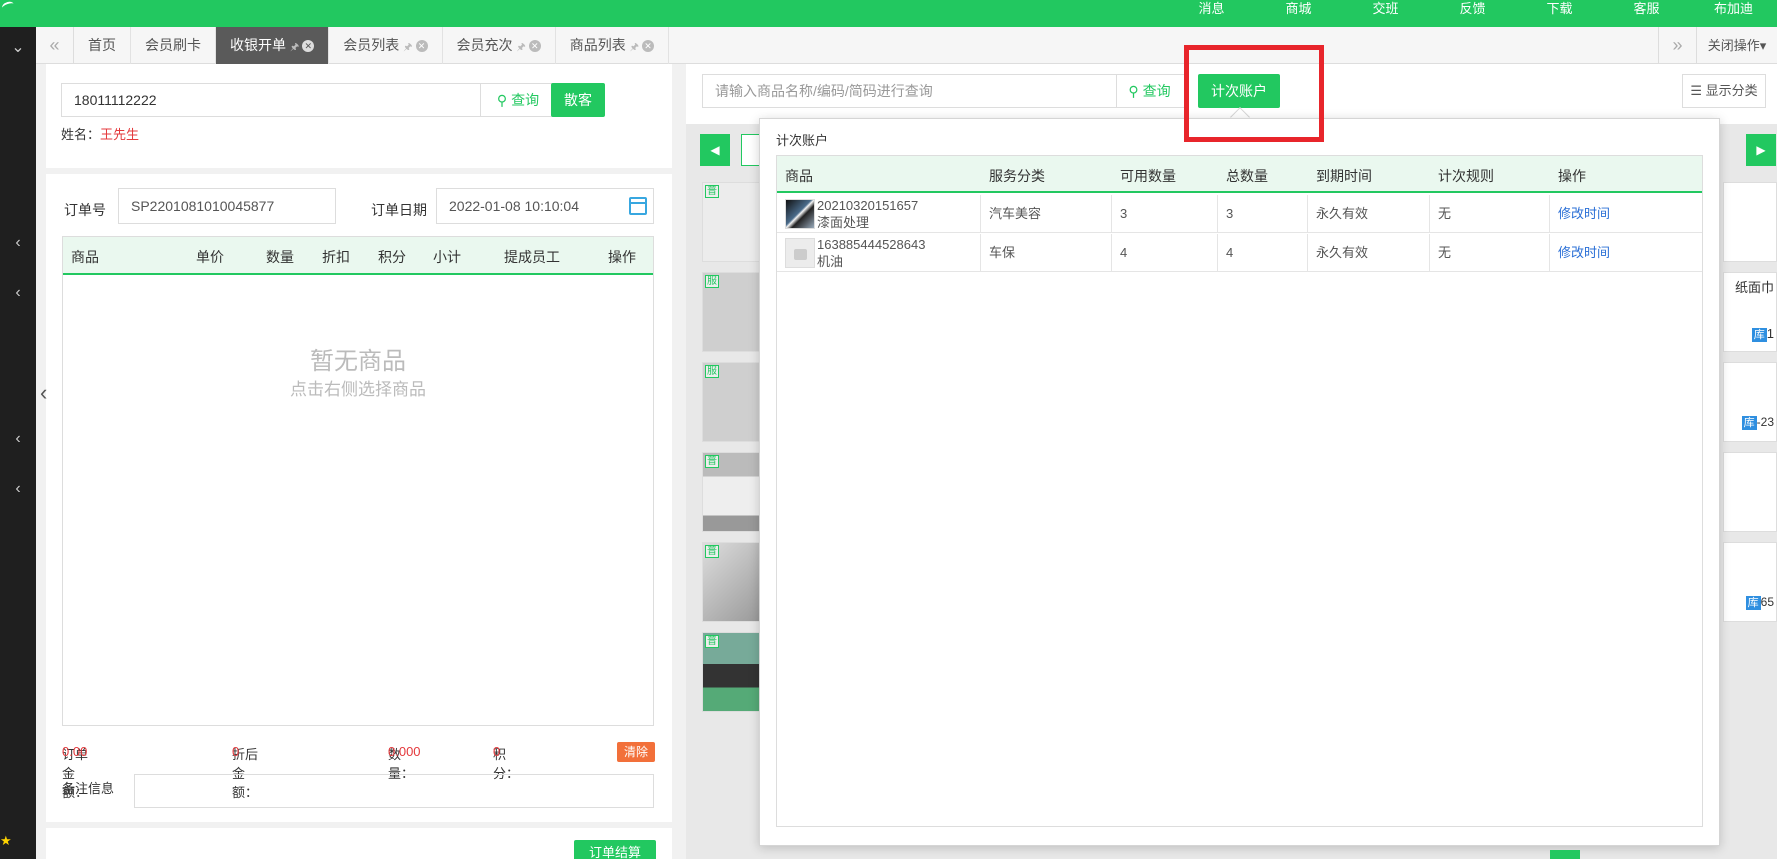 The width and height of the screenshot is (1777, 859). What do you see at coordinates (1263, 214) in the screenshot?
I see `total-cell: 3` at bounding box center [1263, 214].